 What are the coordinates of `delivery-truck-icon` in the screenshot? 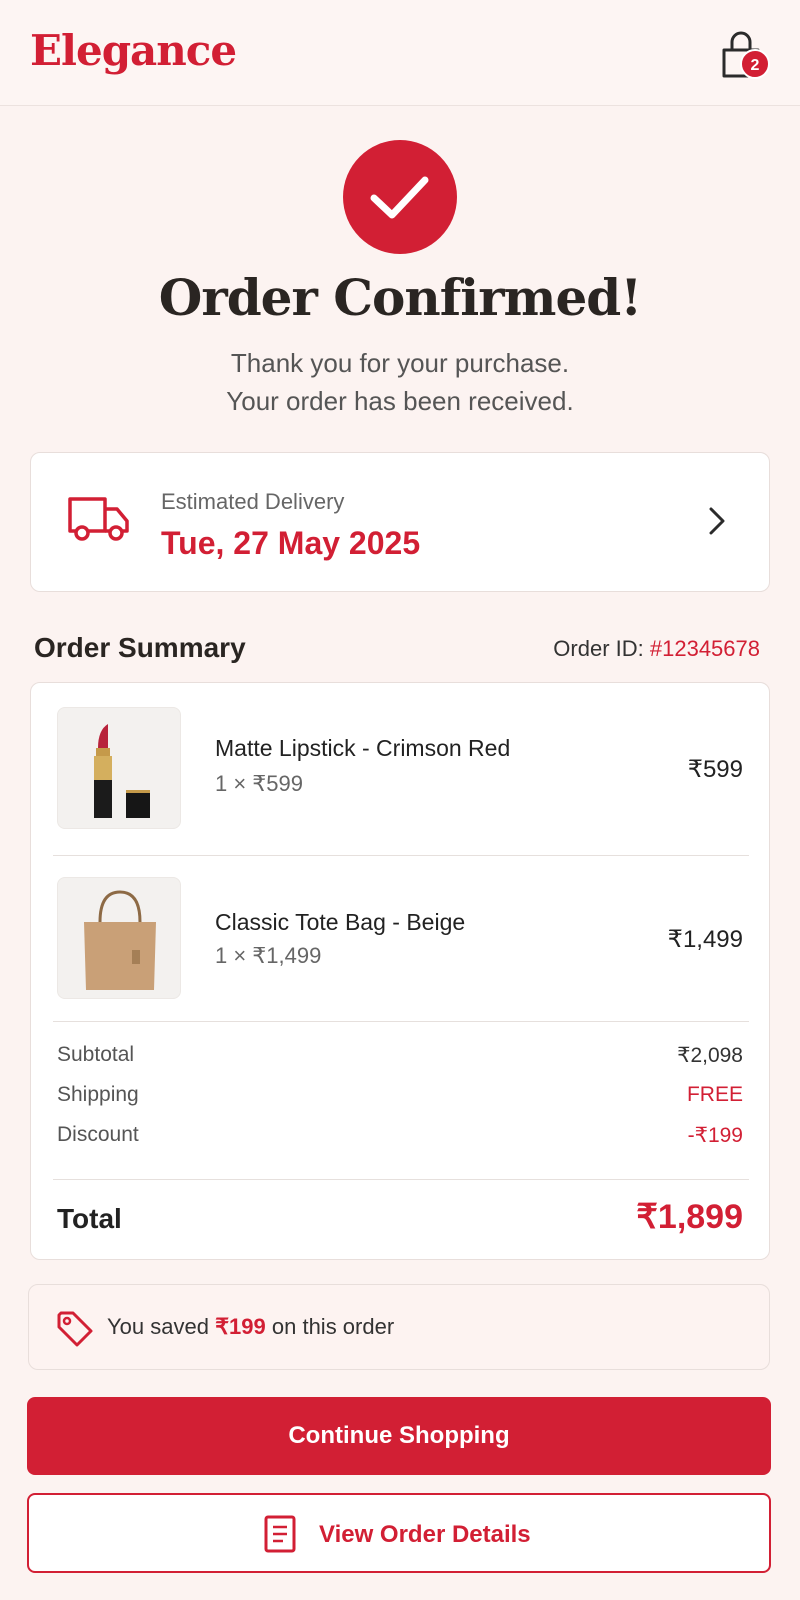 It's located at (98, 519).